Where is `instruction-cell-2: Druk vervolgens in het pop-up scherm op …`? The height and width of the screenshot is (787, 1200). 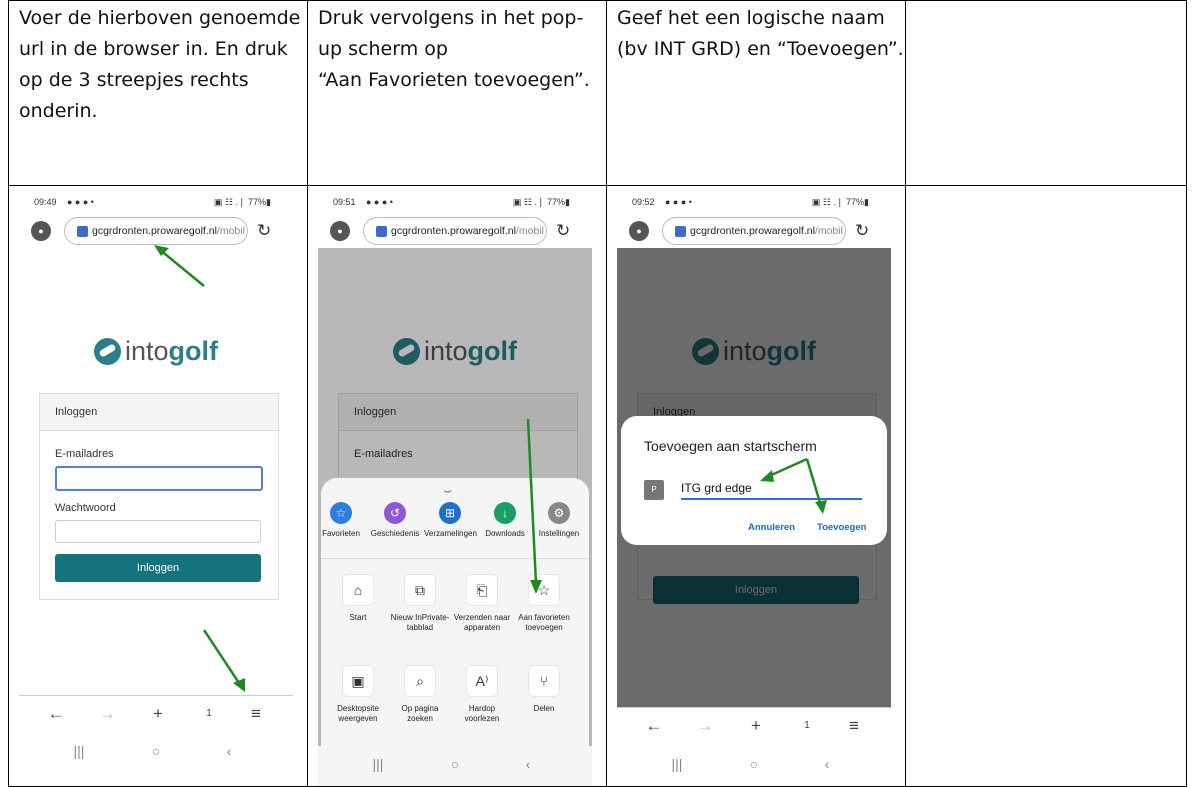 instruction-cell-2: Druk vervolgens in het pop-up scherm op … is located at coordinates (457, 93).